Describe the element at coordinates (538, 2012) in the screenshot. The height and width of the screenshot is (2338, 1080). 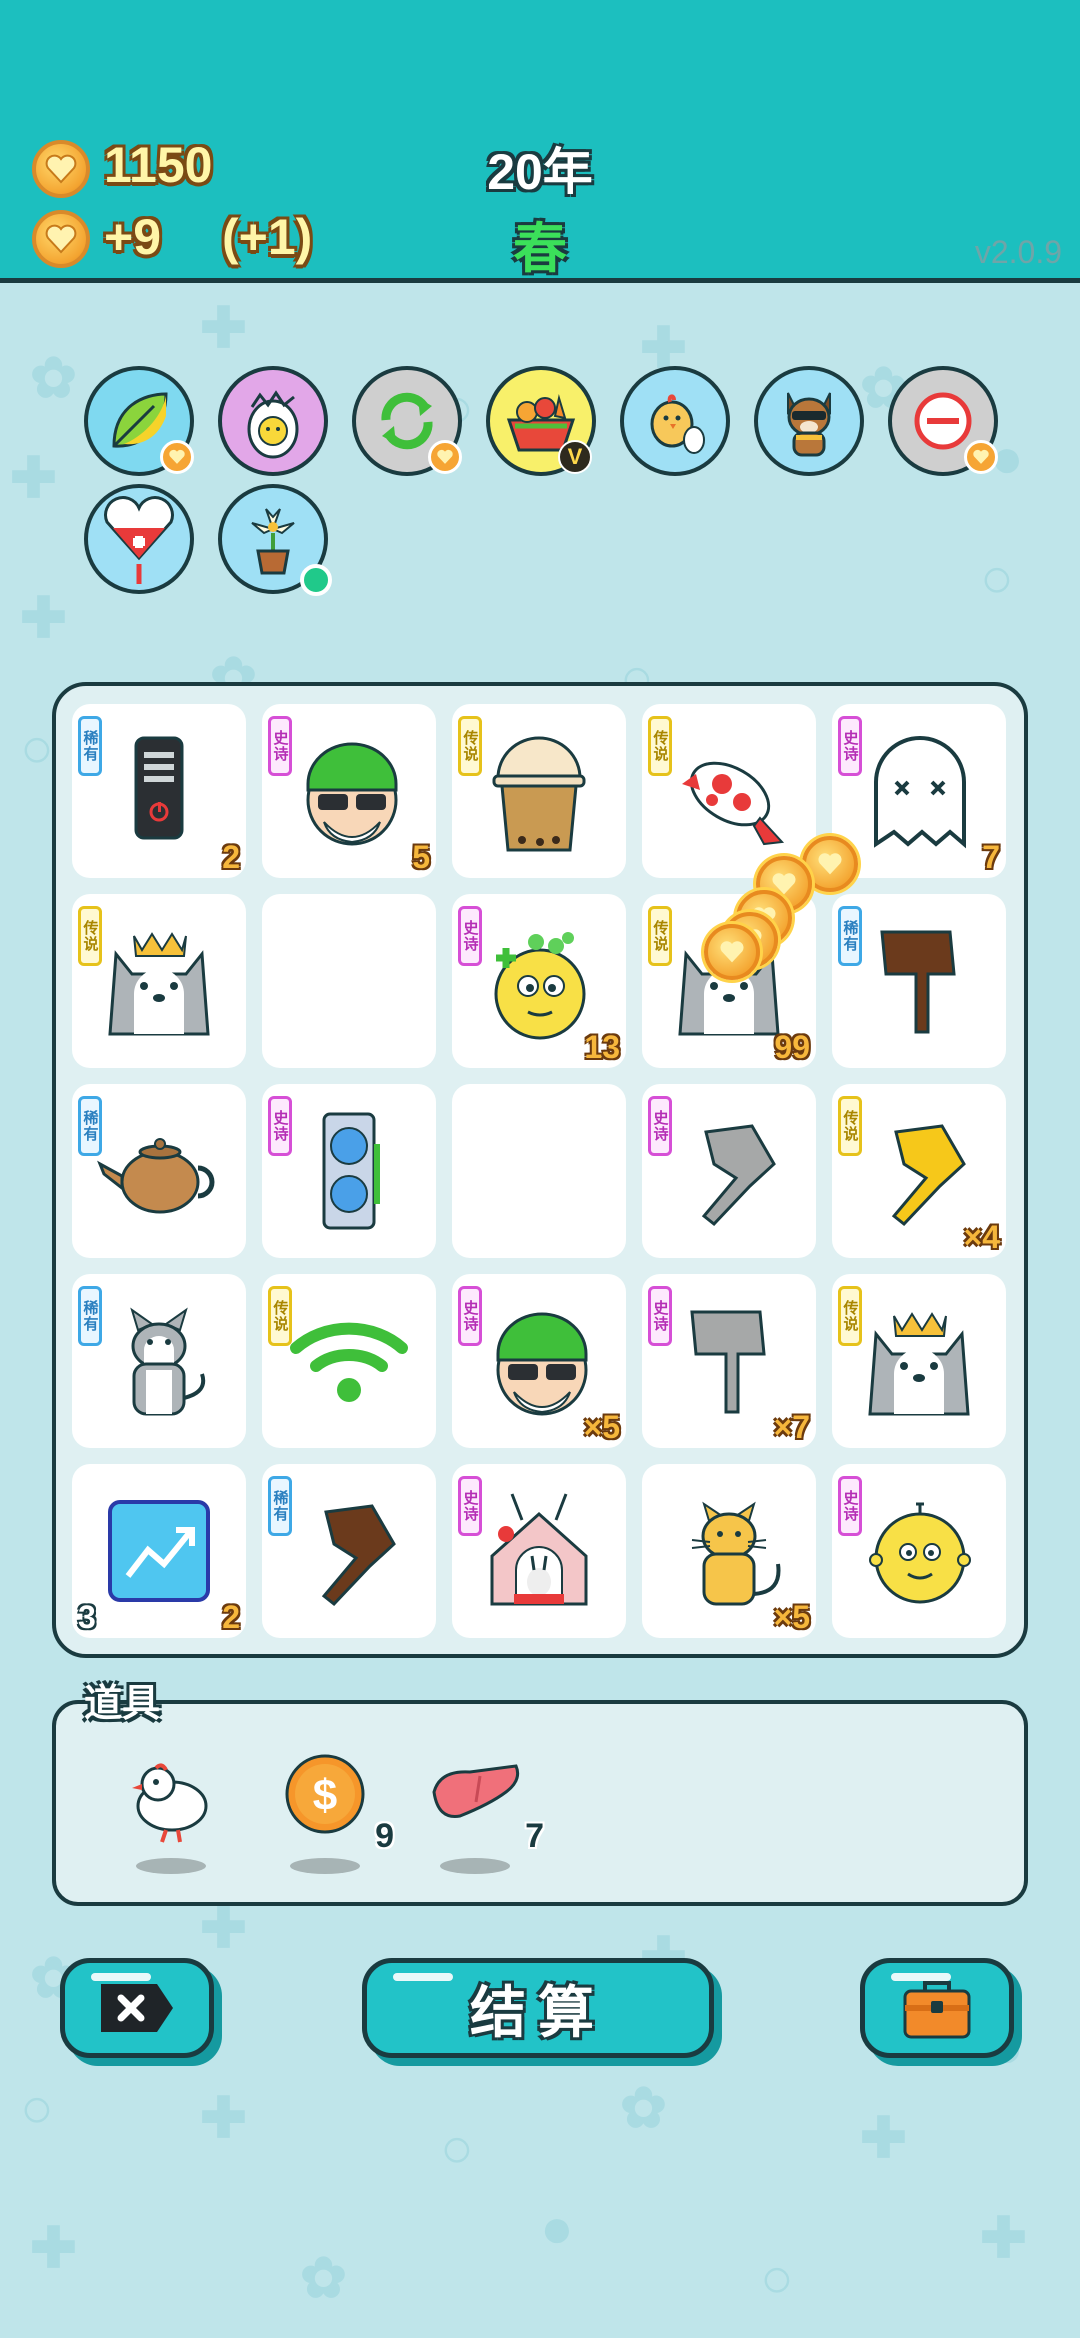
I see `settle-button-label: 结算` at that location.